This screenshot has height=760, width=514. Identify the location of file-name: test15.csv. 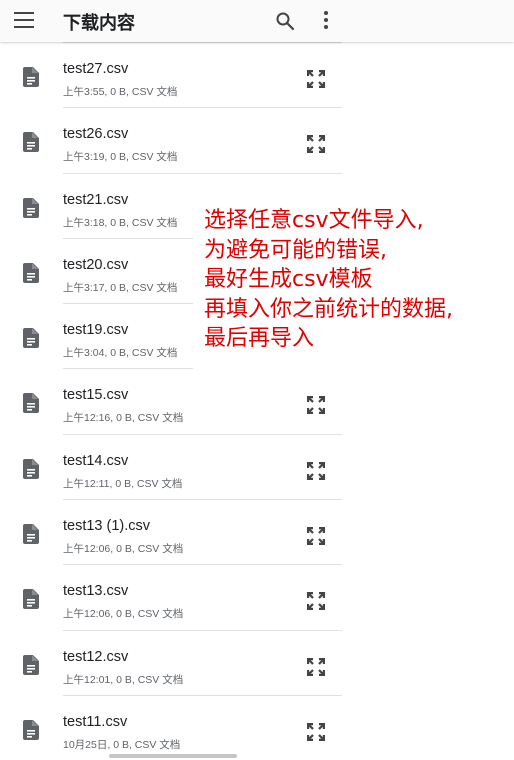
(96, 395).